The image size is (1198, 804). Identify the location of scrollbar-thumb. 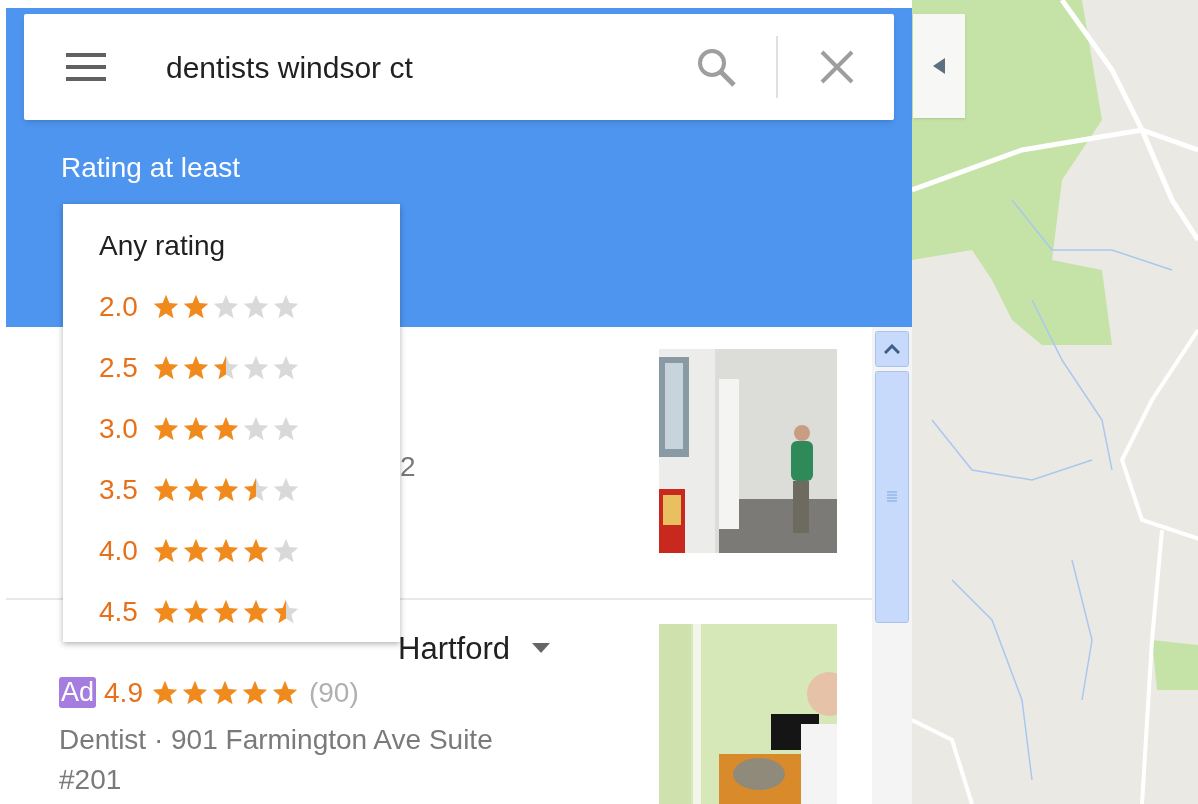
(892, 497).